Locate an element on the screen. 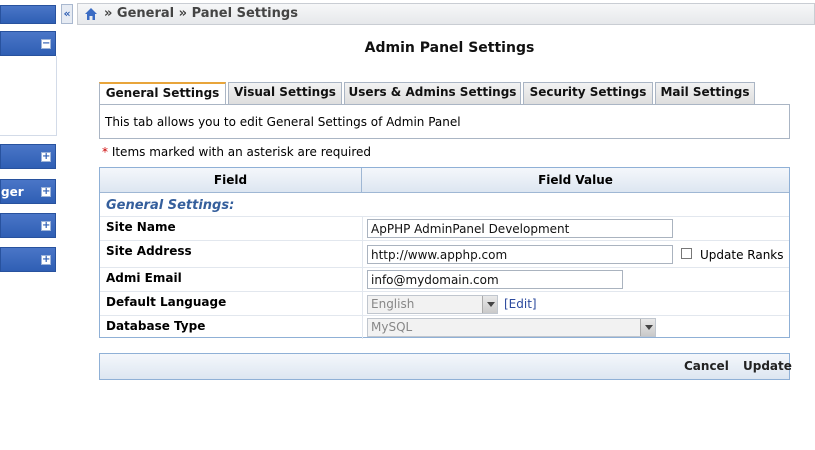  tab-visual-settings: Visual Settings is located at coordinates (285, 93).